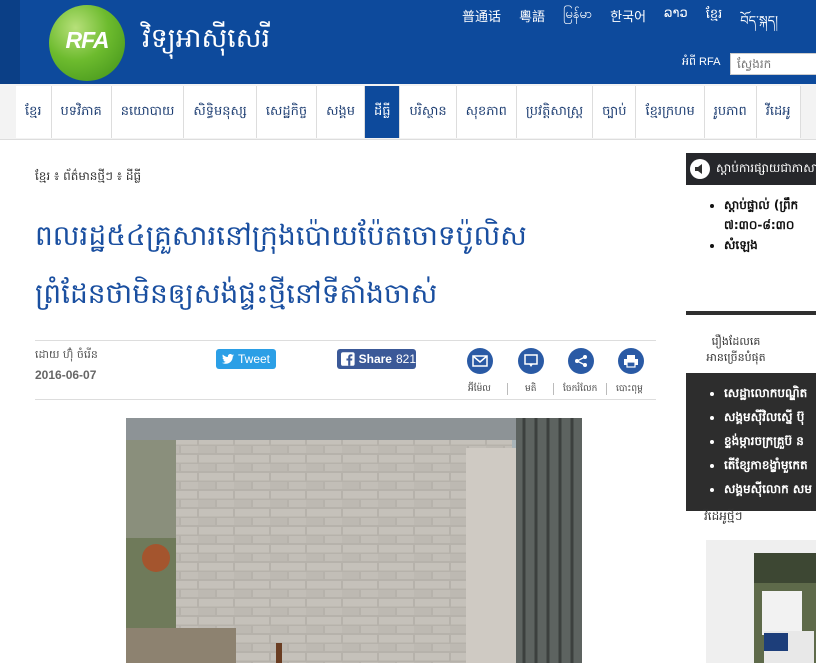 Image resolution: width=816 pixels, height=663 pixels. Describe the element at coordinates (761, 215) in the screenshot. I see `listen-item-live: ស្តាប់ផ្ទាល់ (ព្រឹក៧:៣០-៨:៣០` at that location.